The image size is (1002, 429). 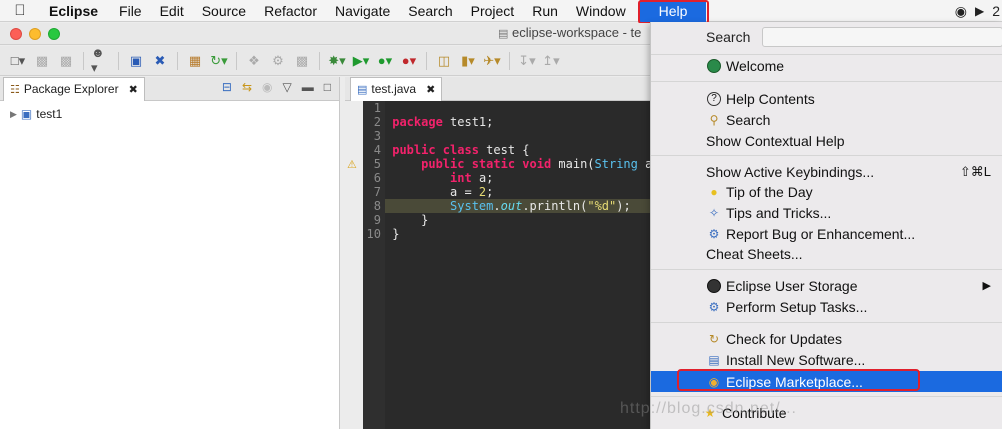 What do you see at coordinates (377, 150) in the screenshot?
I see `line-number: 4` at bounding box center [377, 150].